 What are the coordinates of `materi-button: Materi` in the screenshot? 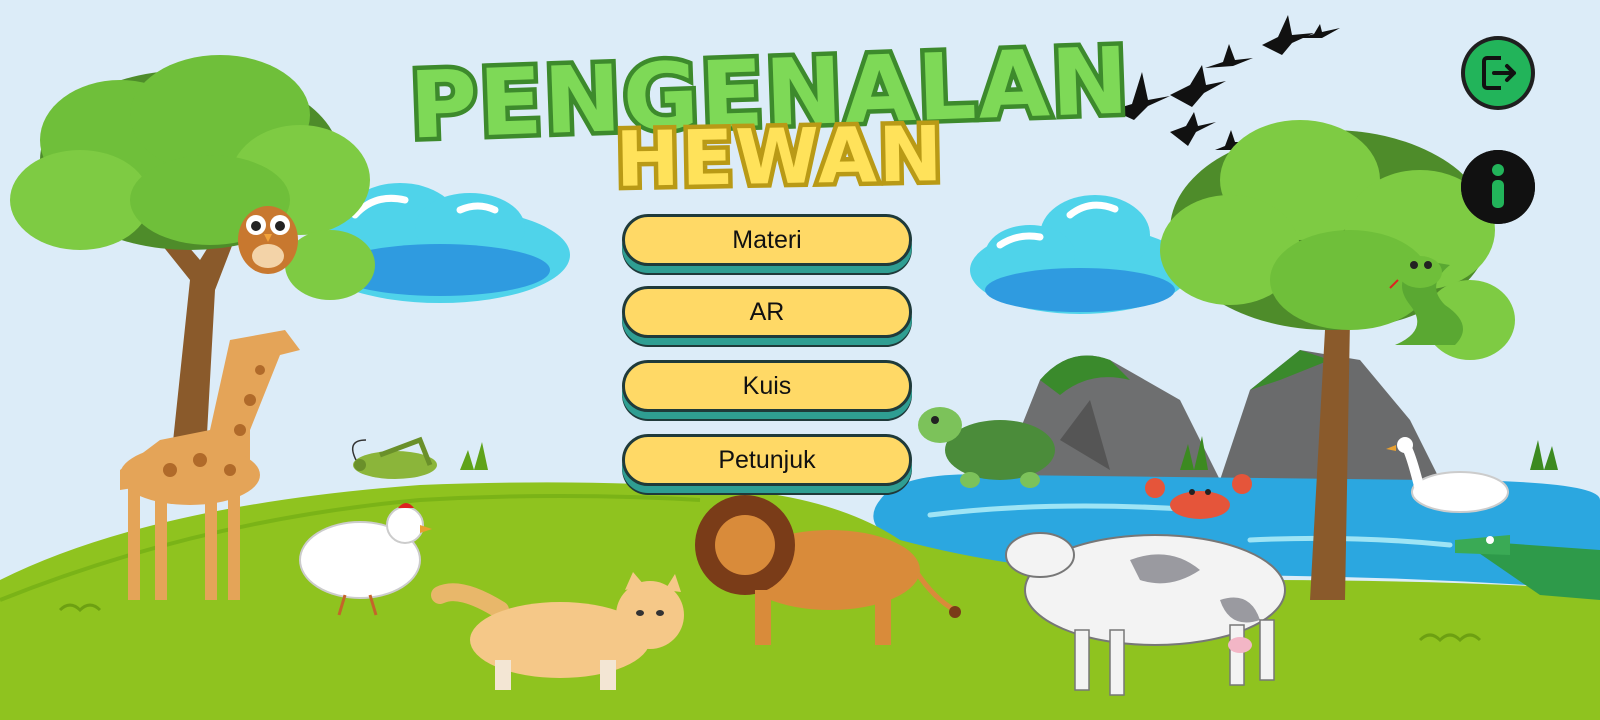 It's located at (767, 240).